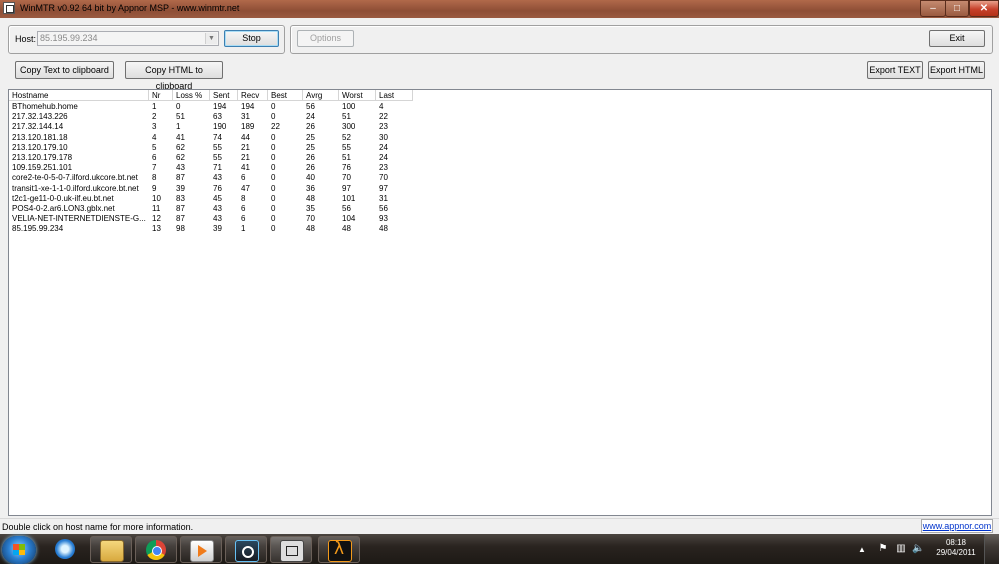 The width and height of the screenshot is (999, 564). Describe the element at coordinates (349, 127) in the screenshot. I see `table-cell: 300` at that location.